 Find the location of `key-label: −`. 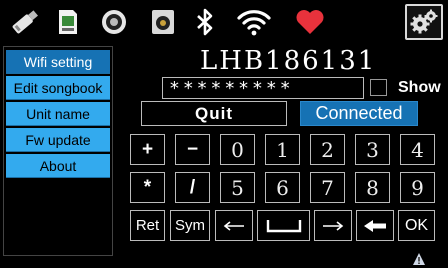

key-label: − is located at coordinates (192, 149).